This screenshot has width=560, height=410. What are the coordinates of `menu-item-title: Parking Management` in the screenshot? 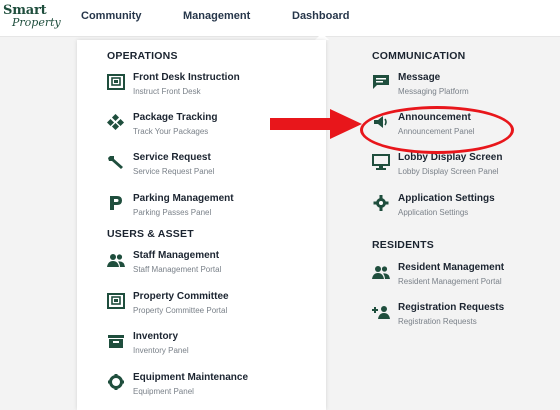 It's located at (183, 198).